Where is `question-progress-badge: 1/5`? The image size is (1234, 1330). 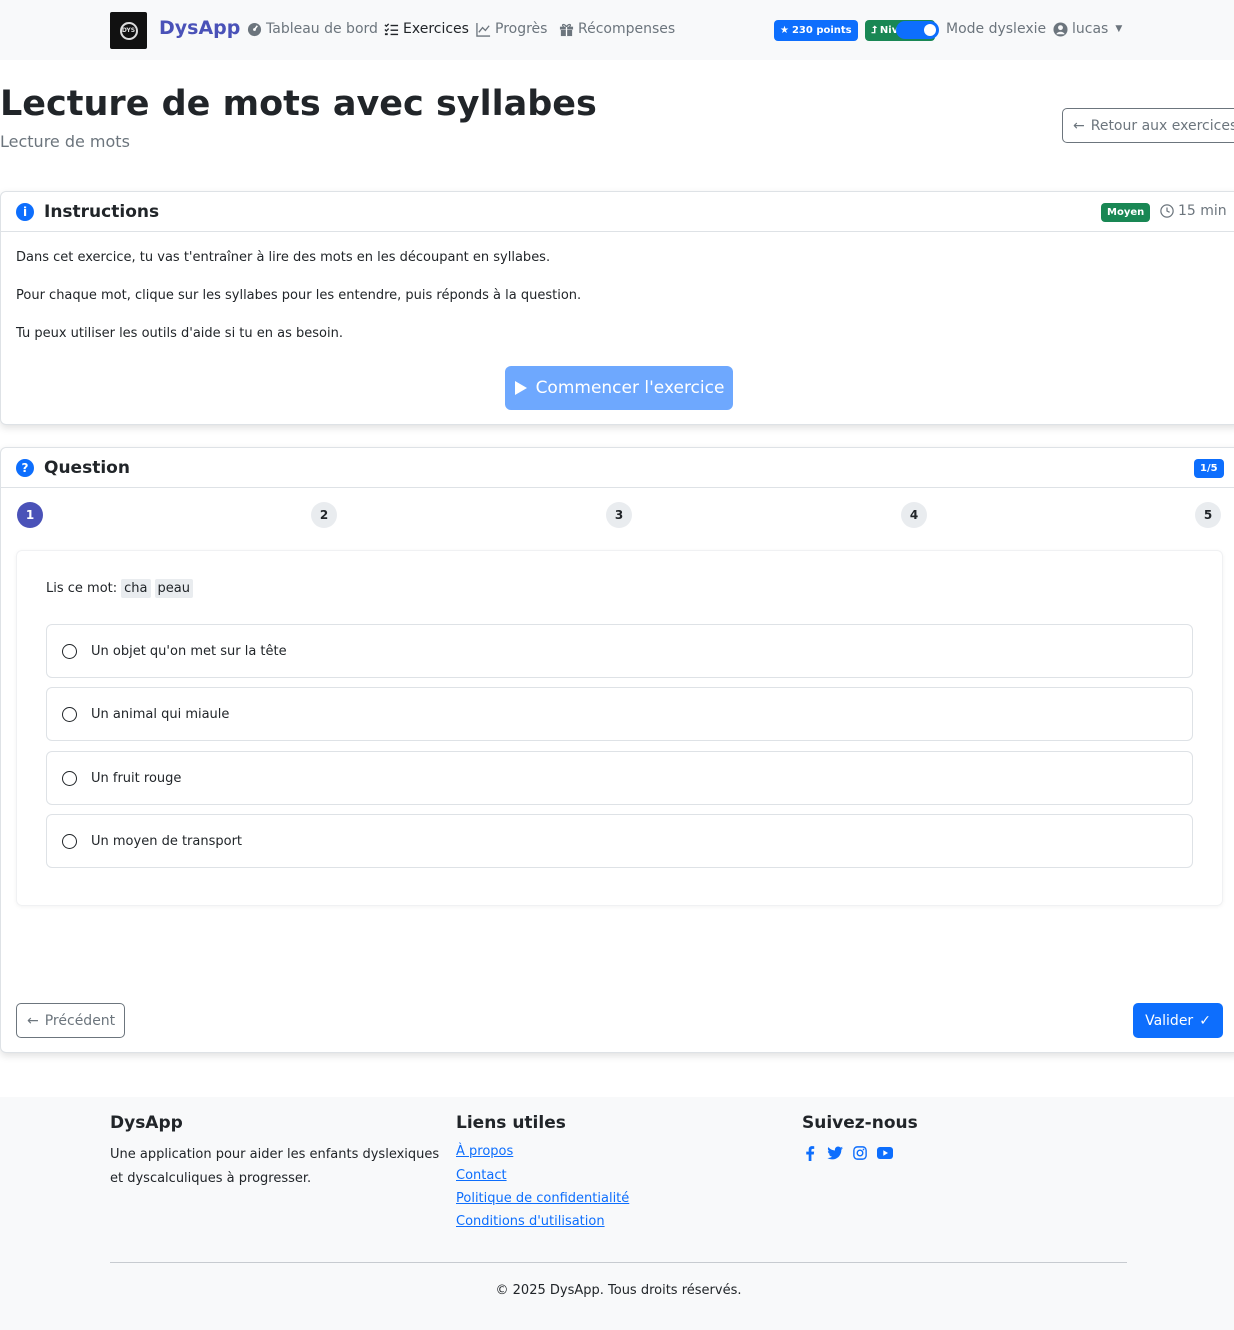
question-progress-badge: 1/5 is located at coordinates (1209, 468).